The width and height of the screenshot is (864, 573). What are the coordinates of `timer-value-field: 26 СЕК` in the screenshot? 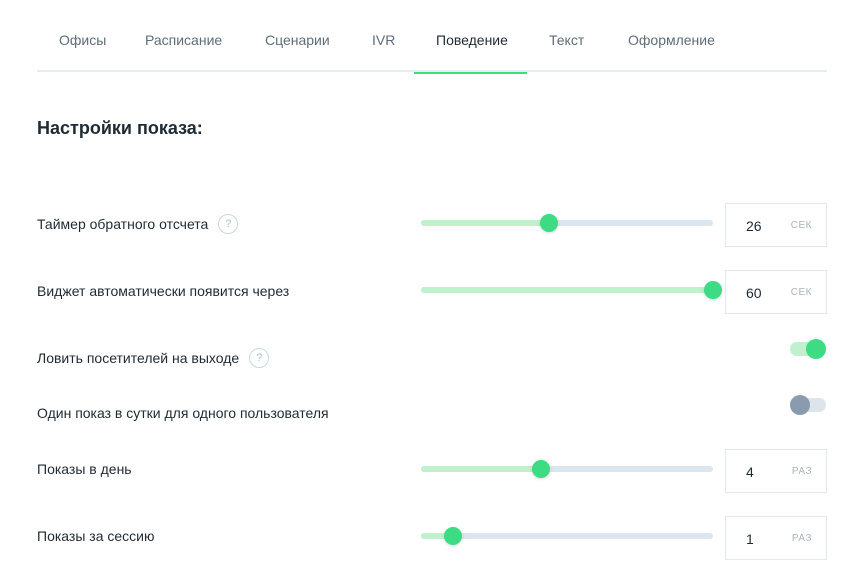 It's located at (776, 225).